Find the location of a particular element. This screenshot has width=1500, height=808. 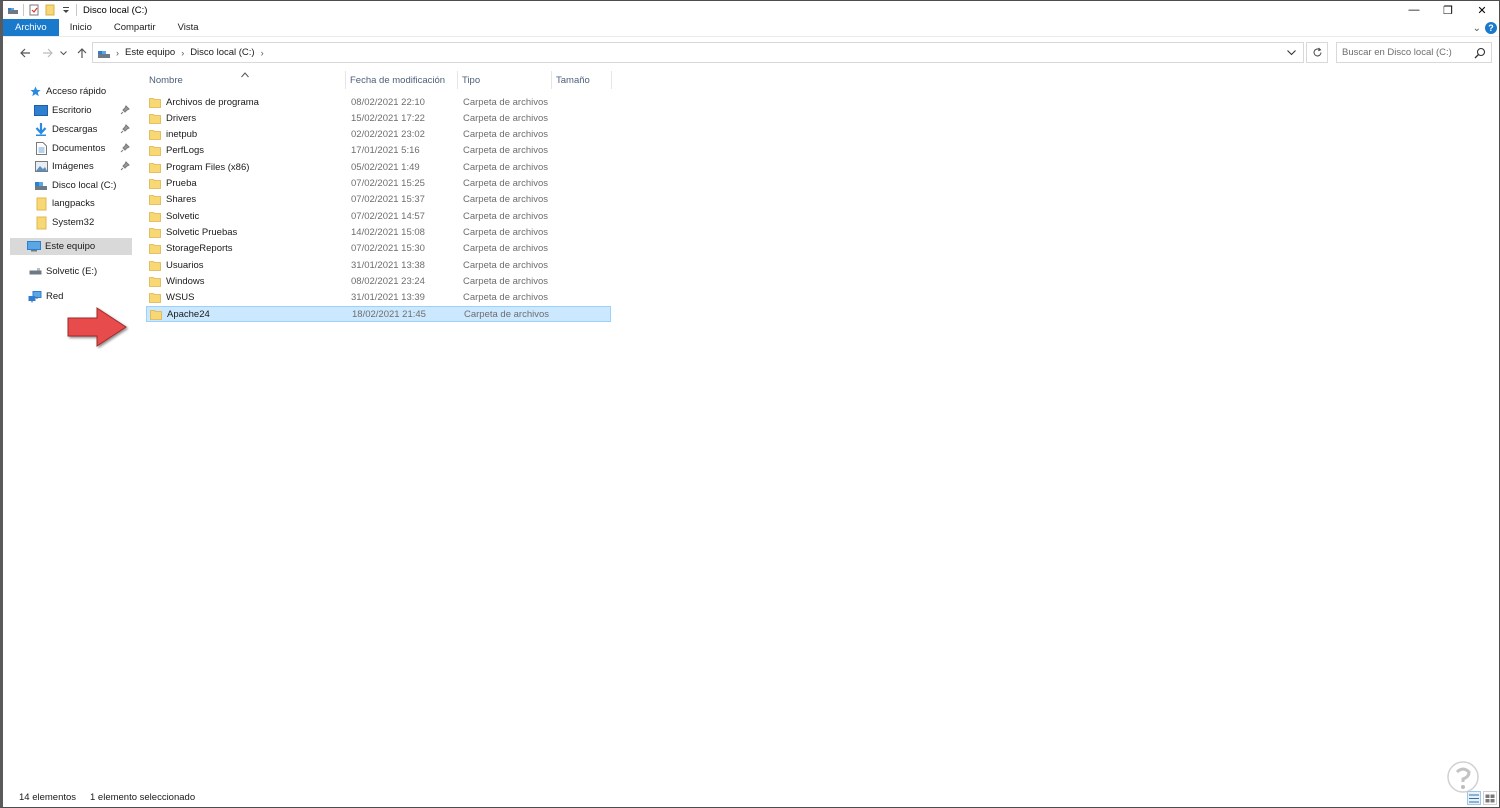

sidebar-item-escritorio: Escritorio is located at coordinates (83, 110).